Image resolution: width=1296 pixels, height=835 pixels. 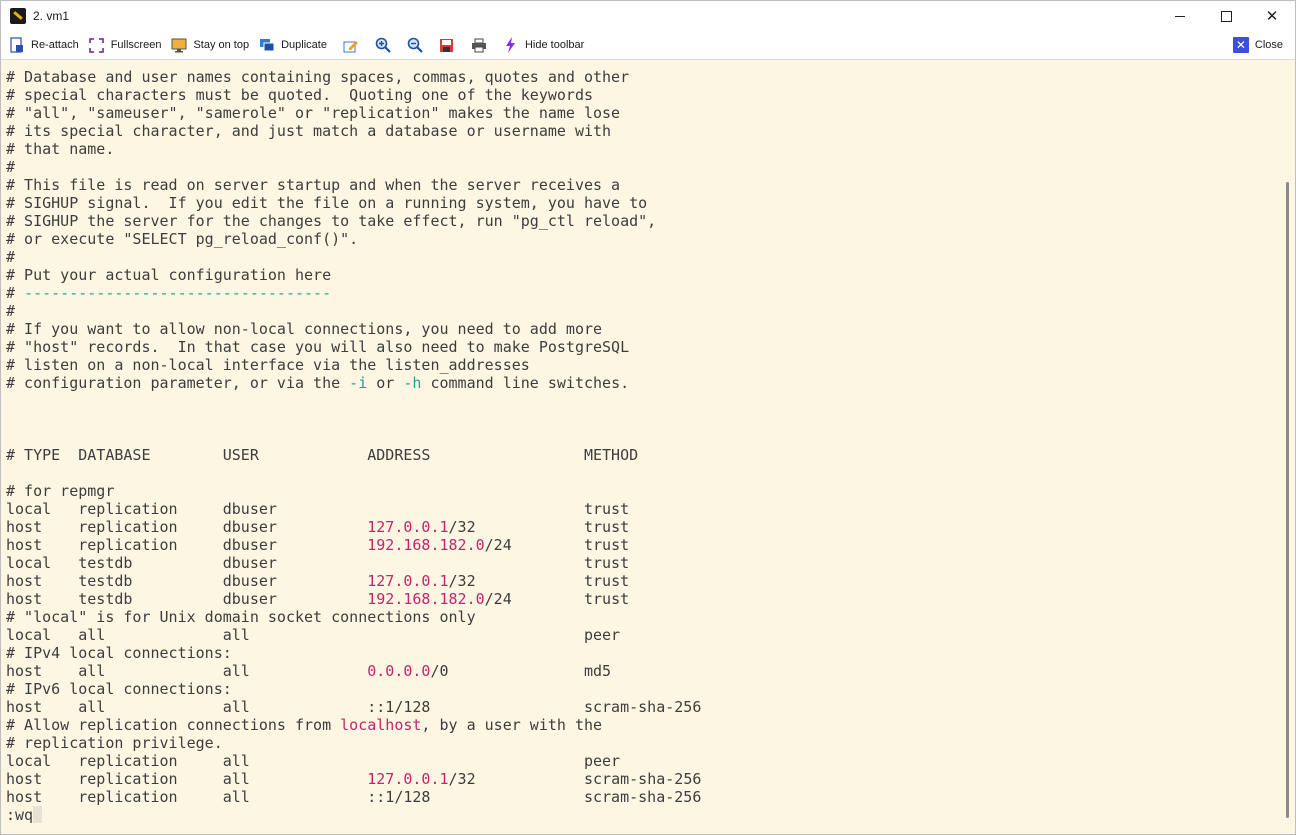 I want to click on duplicate-button: Duplicate, so click(x=294, y=45).